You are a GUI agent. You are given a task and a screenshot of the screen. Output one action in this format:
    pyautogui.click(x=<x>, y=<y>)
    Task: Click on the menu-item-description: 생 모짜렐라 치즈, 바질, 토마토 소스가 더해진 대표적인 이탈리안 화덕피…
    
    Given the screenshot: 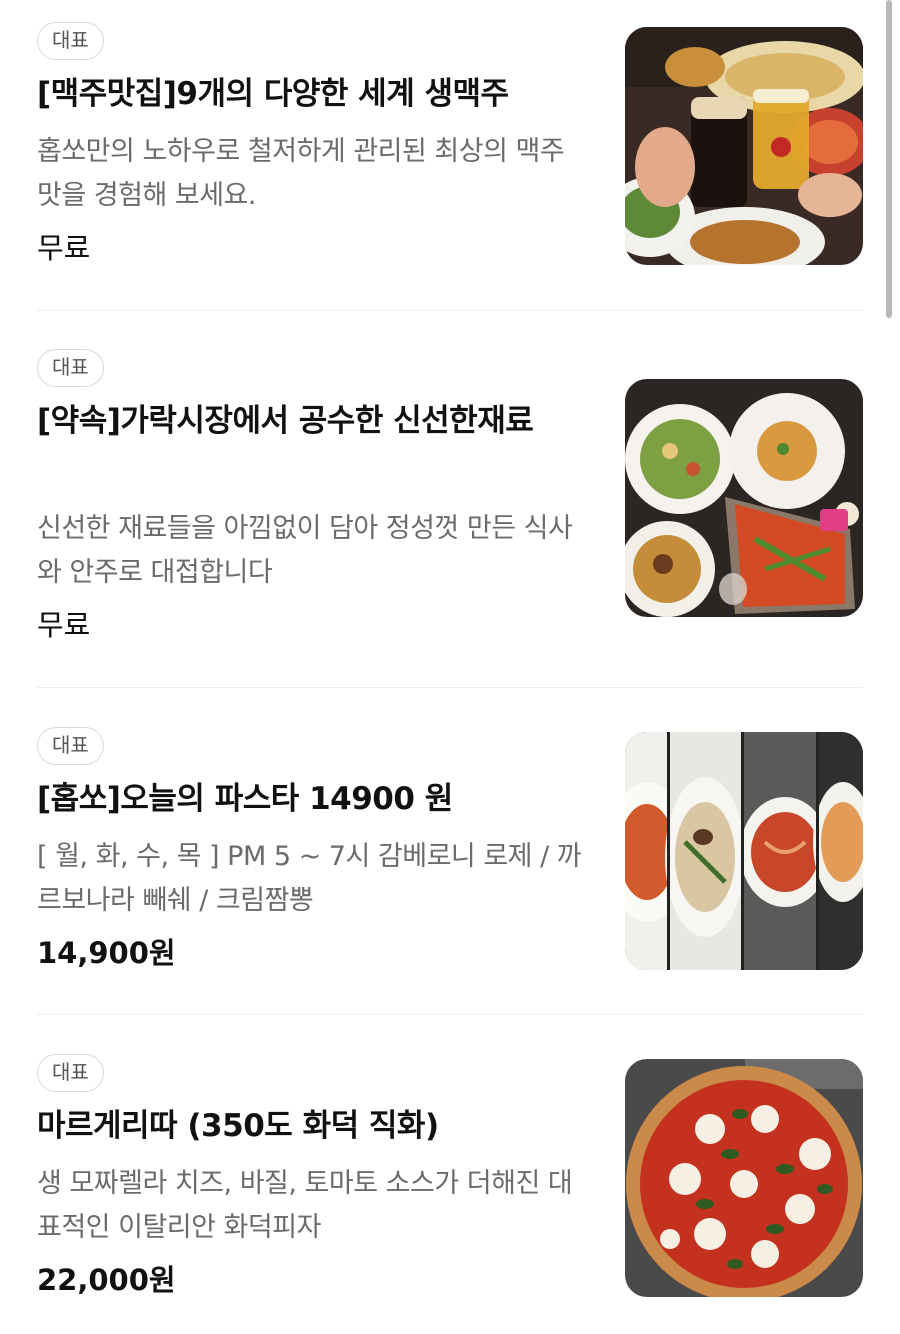 What is the action you would take?
    pyautogui.click(x=305, y=1205)
    